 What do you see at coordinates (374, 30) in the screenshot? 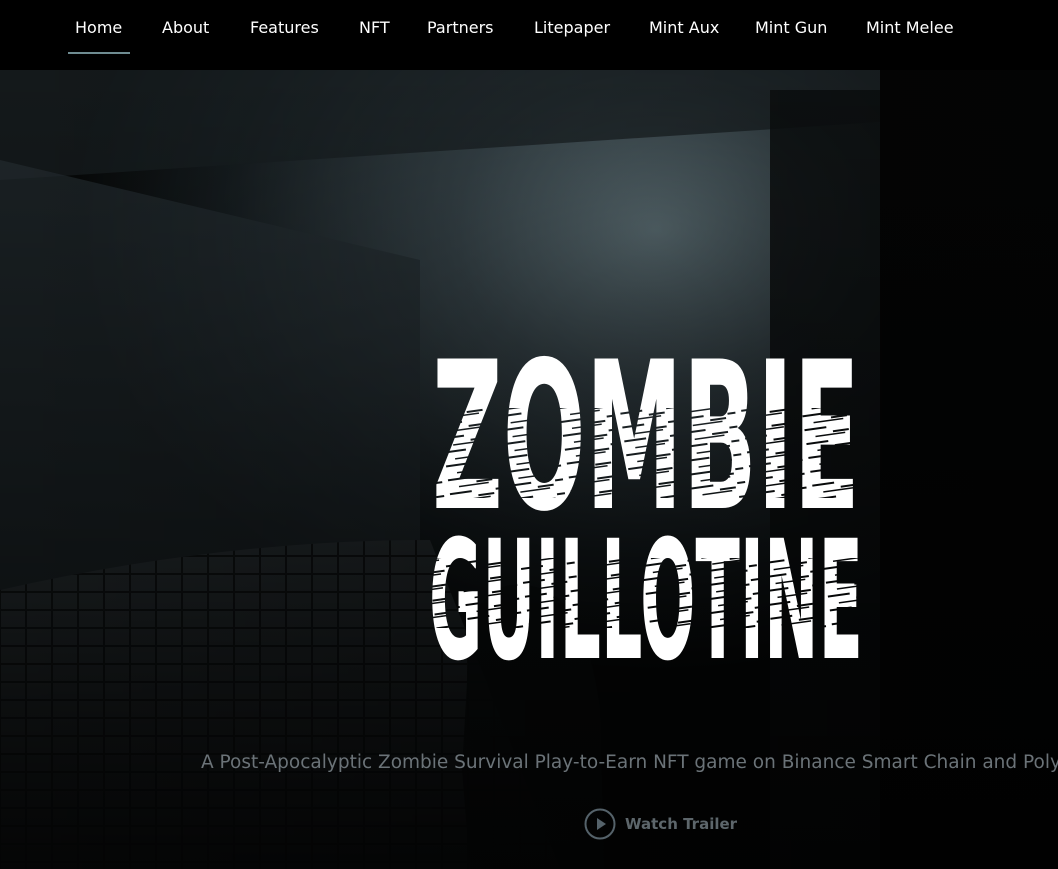
I see `nav-nft: NFT` at bounding box center [374, 30].